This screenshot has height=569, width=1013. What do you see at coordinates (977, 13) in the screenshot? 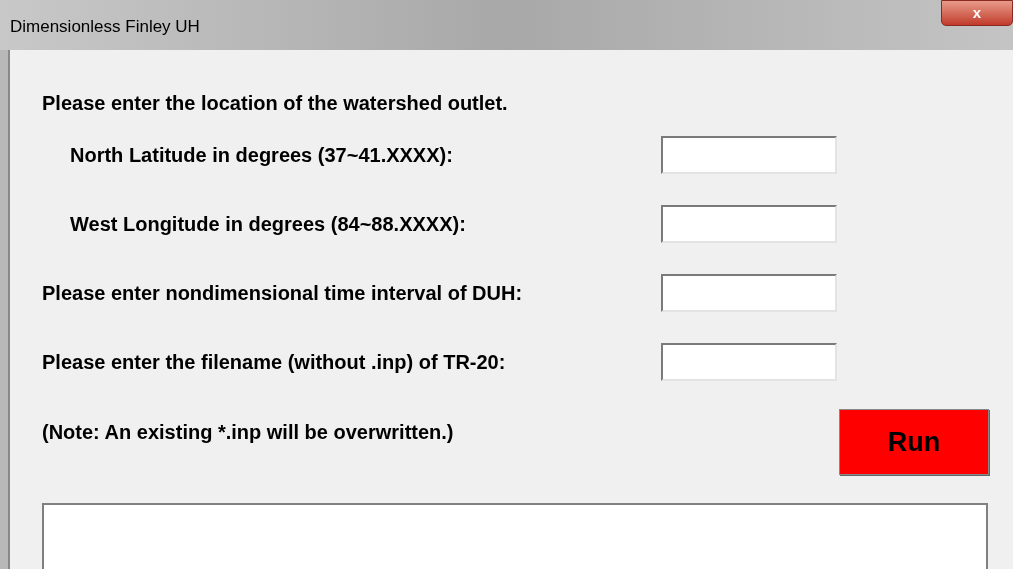
I see `close-button: x` at bounding box center [977, 13].